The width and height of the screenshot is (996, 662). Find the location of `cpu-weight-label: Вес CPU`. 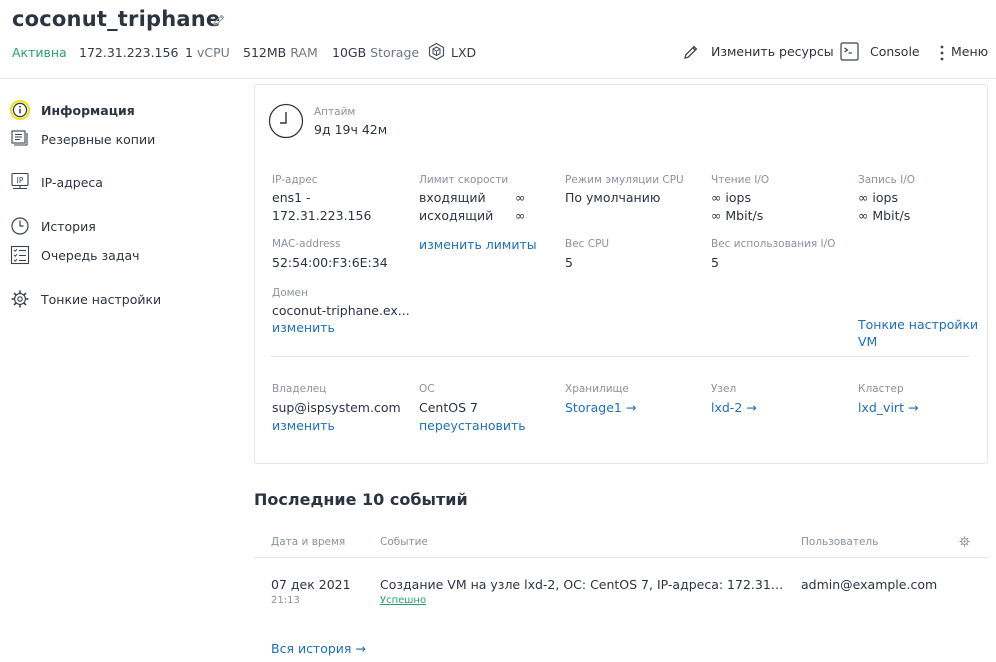

cpu-weight-label: Вес CPU is located at coordinates (587, 244).